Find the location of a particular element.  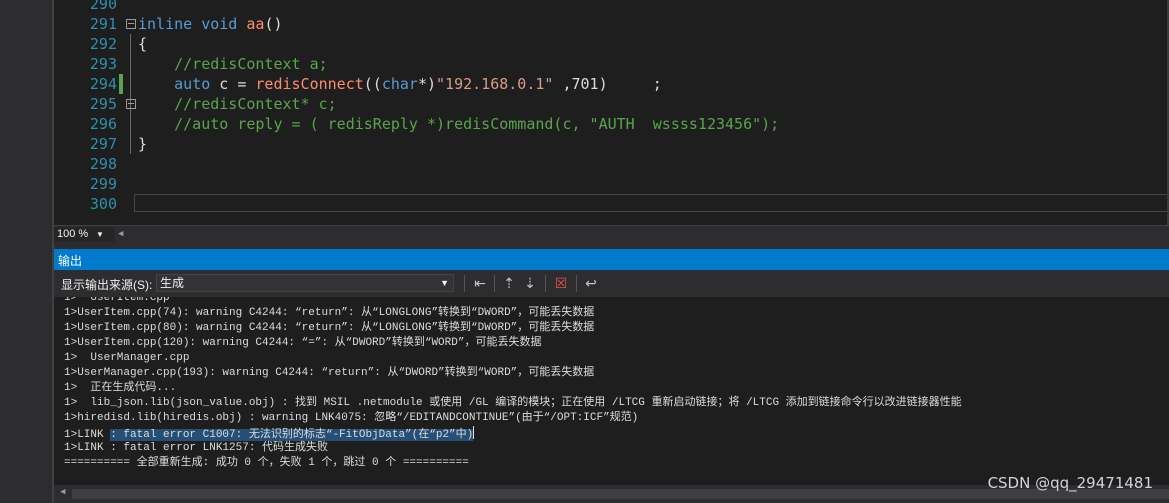

code-token: } is located at coordinates (143, 144).